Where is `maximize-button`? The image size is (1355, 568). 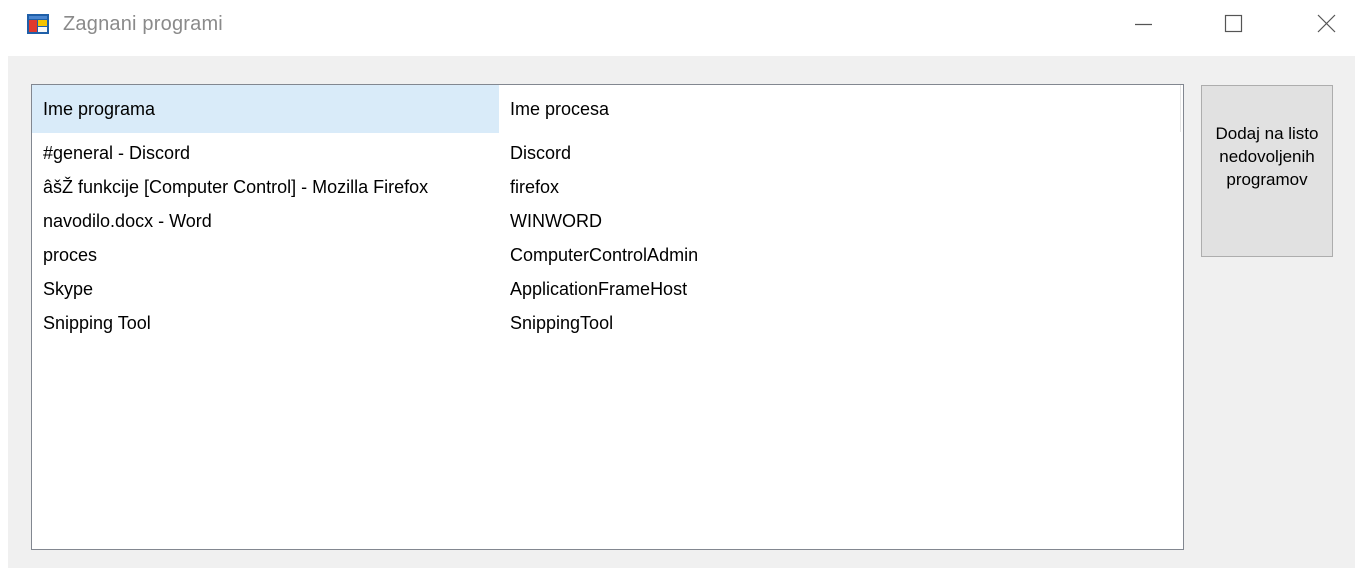 maximize-button is located at coordinates (1238, 24).